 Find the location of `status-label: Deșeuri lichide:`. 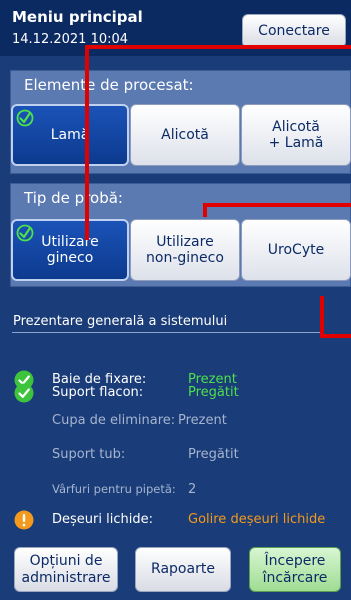

status-label: Deșeuri lichide: is located at coordinates (102, 519).